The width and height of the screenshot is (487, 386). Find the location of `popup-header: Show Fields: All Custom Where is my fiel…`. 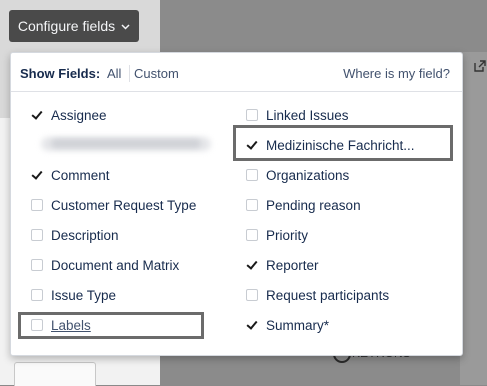

popup-header: Show Fields: All Custom Where is my fiel… is located at coordinates (236, 72).